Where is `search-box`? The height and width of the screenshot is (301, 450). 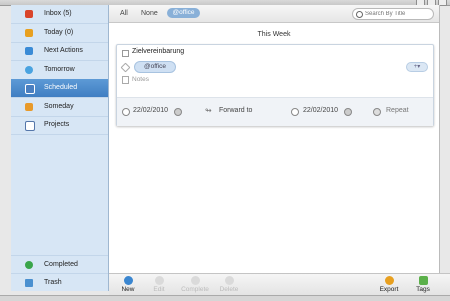
search-box is located at coordinates (393, 14).